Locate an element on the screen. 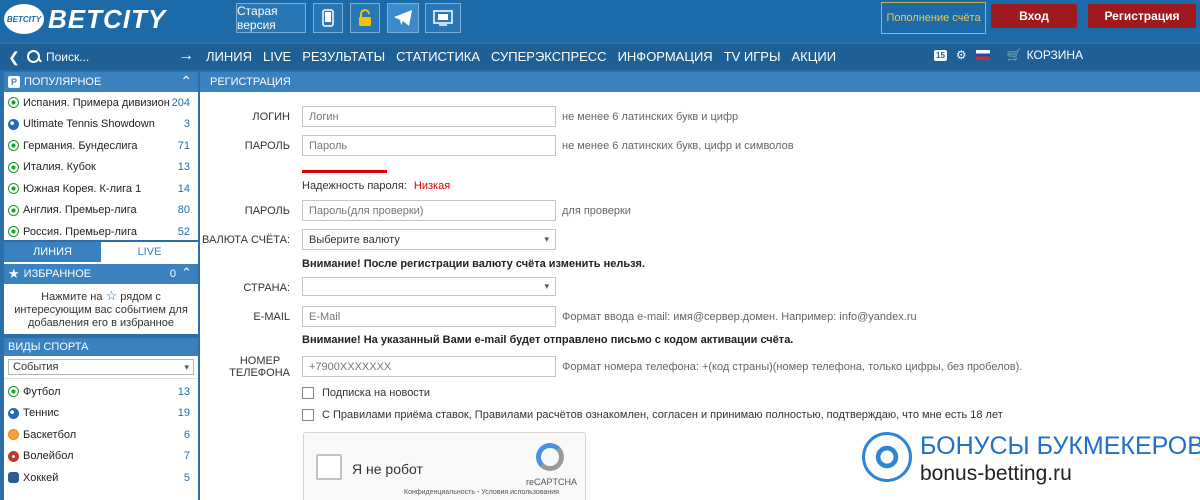 This screenshot has height=500, width=1200. tennis-icon is located at coordinates (13, 413).